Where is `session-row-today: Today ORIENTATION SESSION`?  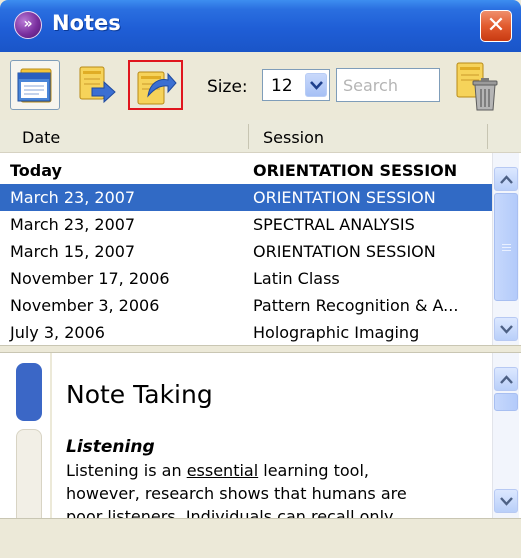 session-row-today: Today ORIENTATION SESSION is located at coordinates (246, 170).